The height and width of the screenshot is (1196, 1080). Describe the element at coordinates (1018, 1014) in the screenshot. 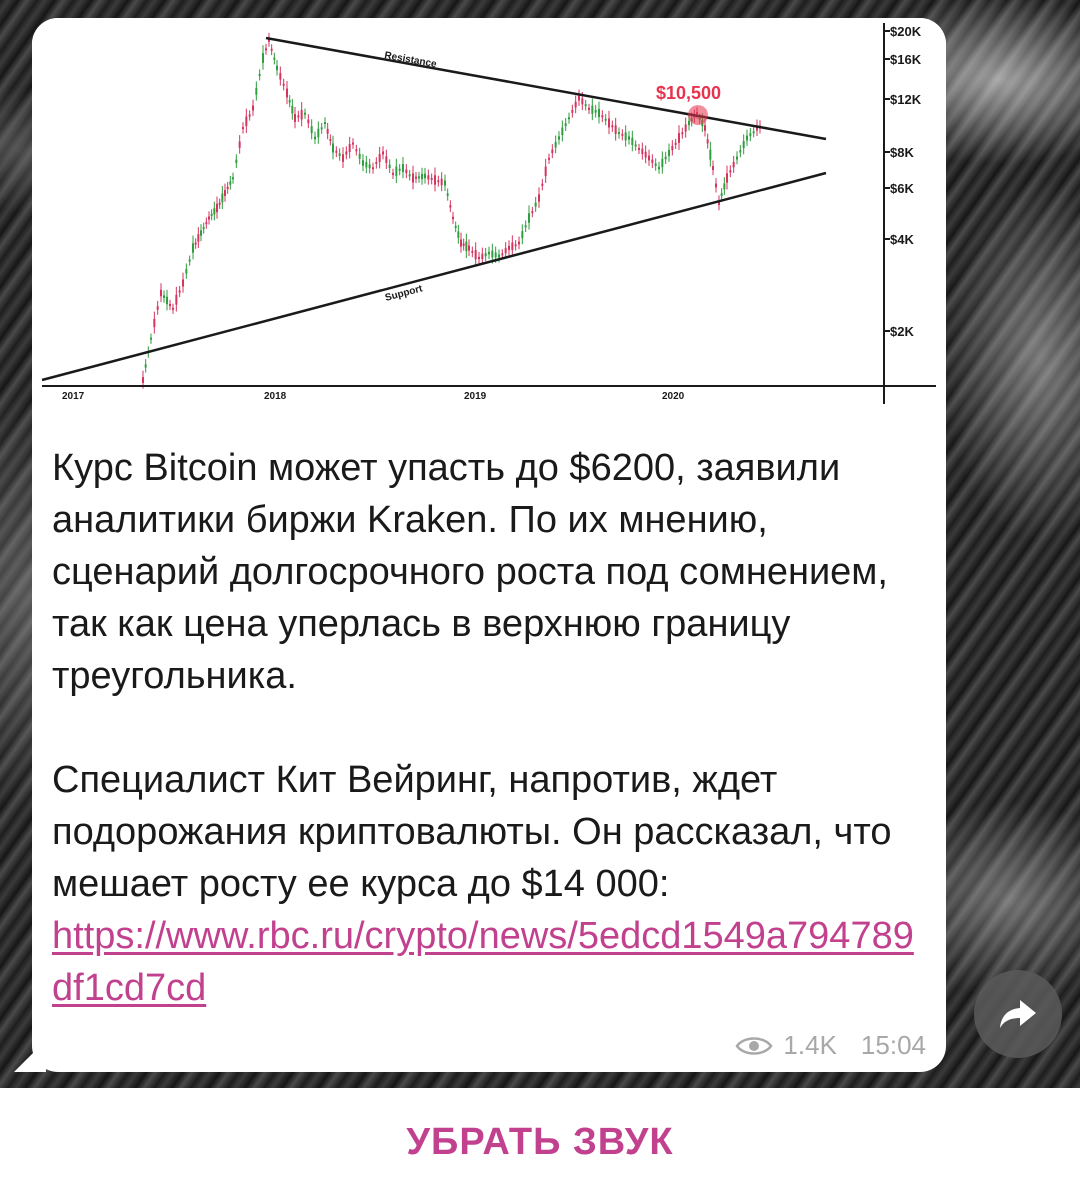

I see `share-button` at that location.